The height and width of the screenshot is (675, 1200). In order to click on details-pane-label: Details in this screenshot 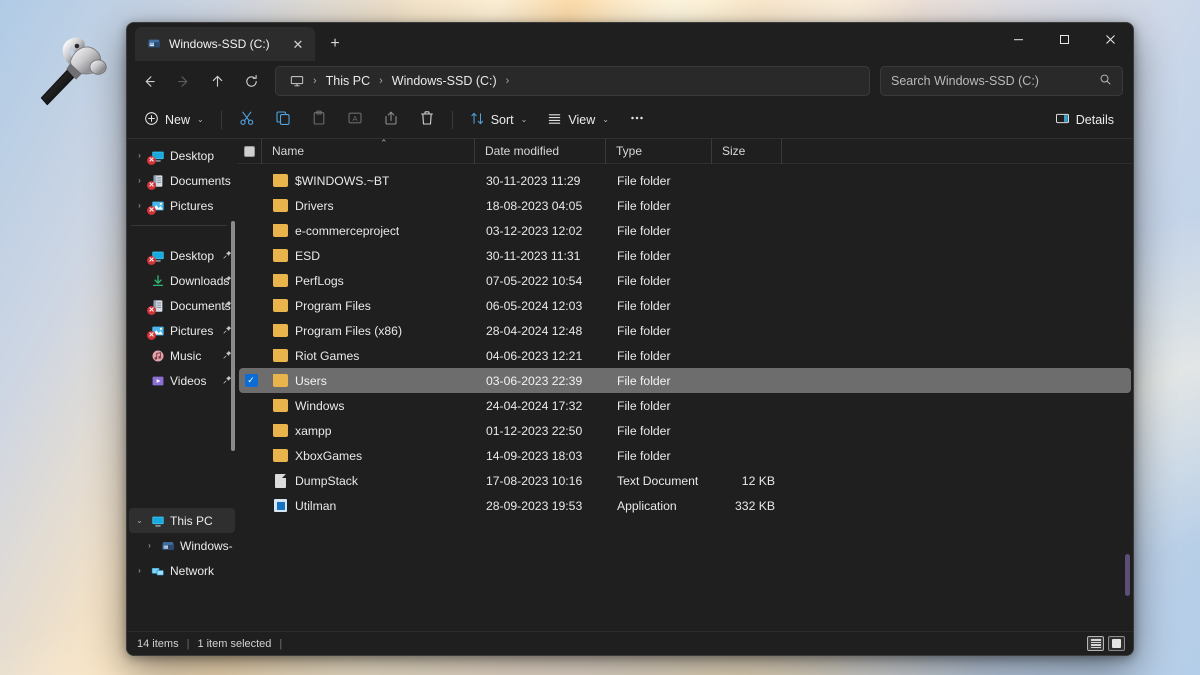, I will do `click(1094, 119)`.